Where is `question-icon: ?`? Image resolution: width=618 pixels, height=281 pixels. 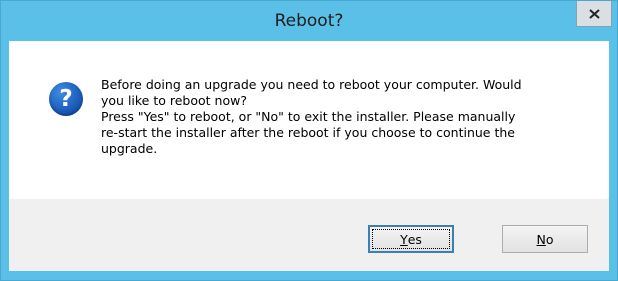 question-icon: ? is located at coordinates (66, 99).